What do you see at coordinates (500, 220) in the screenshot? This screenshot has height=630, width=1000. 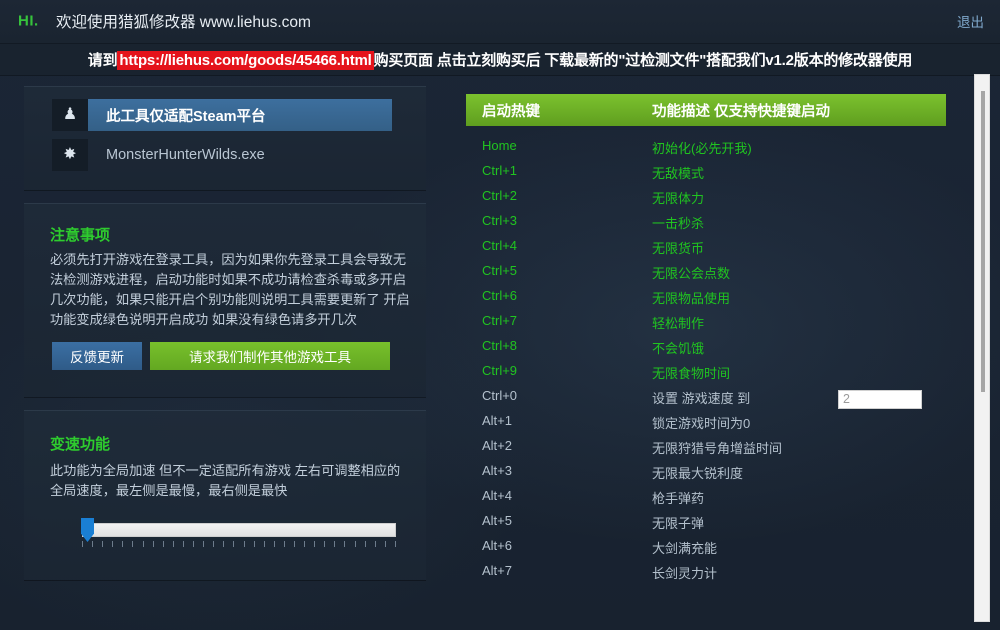 I see `hotkey-key: Ctrl+3` at bounding box center [500, 220].